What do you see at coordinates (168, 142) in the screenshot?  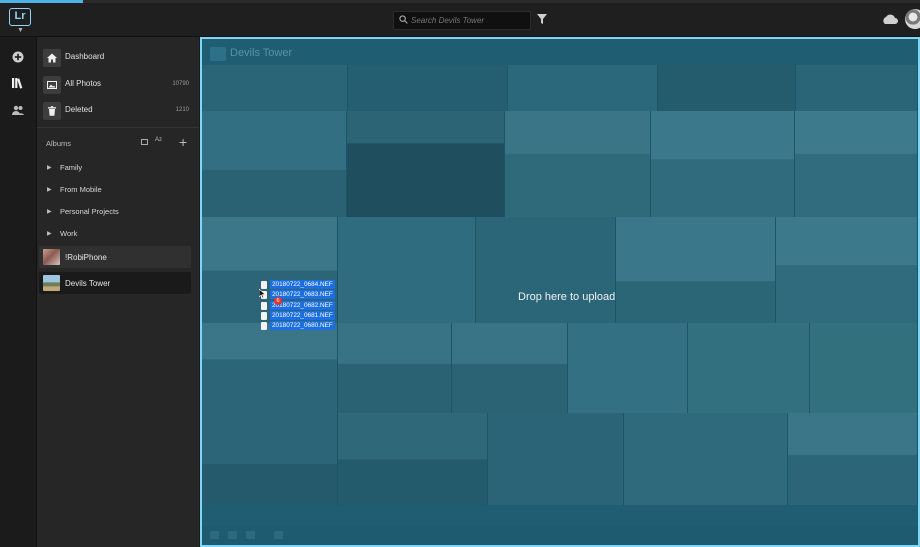 I see `albums-toolbar: Az +` at bounding box center [168, 142].